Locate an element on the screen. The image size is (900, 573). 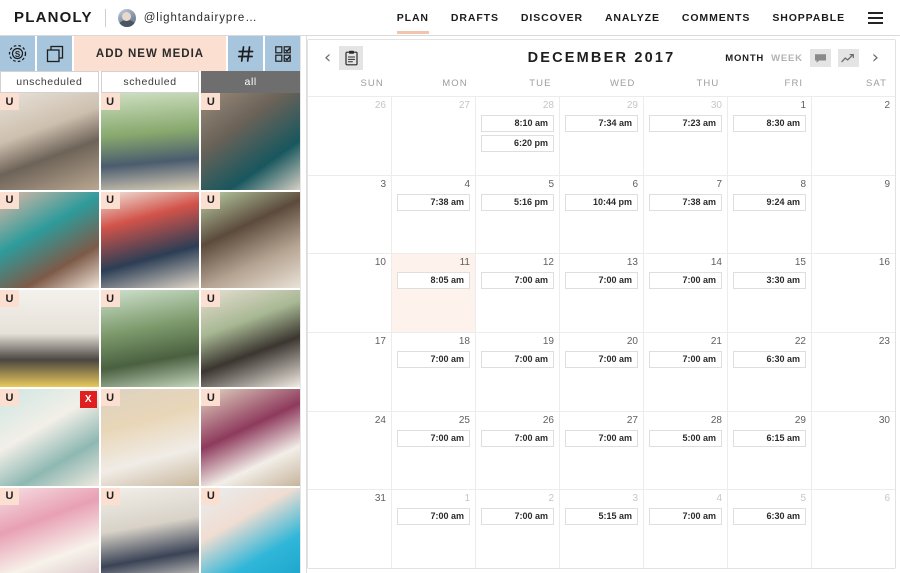
scheduled-post-slot: 5:15 am is located at coordinates (601, 517).